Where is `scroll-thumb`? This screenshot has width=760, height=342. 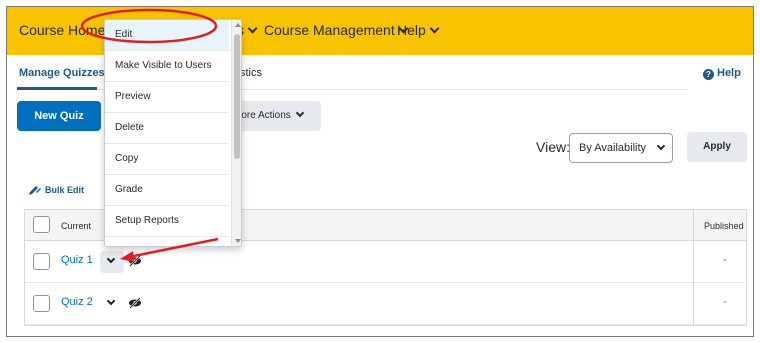 scroll-thumb is located at coordinates (237, 96).